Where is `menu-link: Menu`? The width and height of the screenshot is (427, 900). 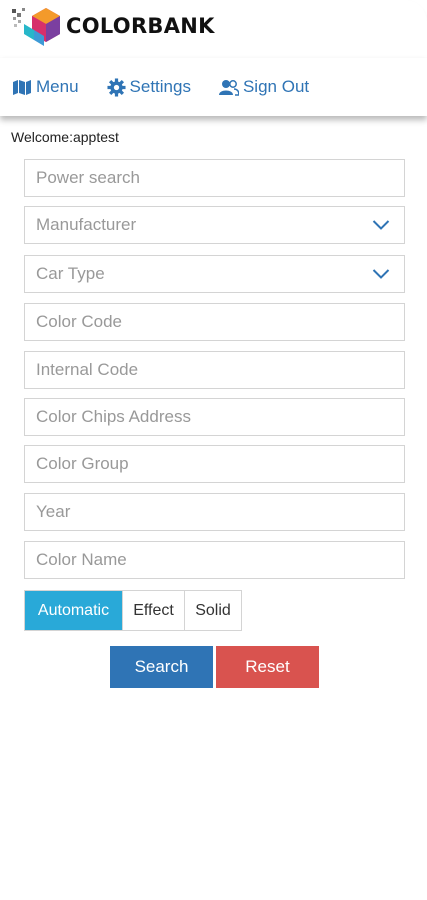 menu-link: Menu is located at coordinates (45, 87).